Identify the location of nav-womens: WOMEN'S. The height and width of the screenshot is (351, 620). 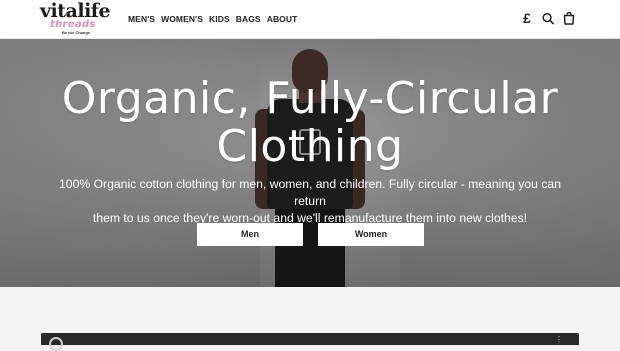
(182, 19).